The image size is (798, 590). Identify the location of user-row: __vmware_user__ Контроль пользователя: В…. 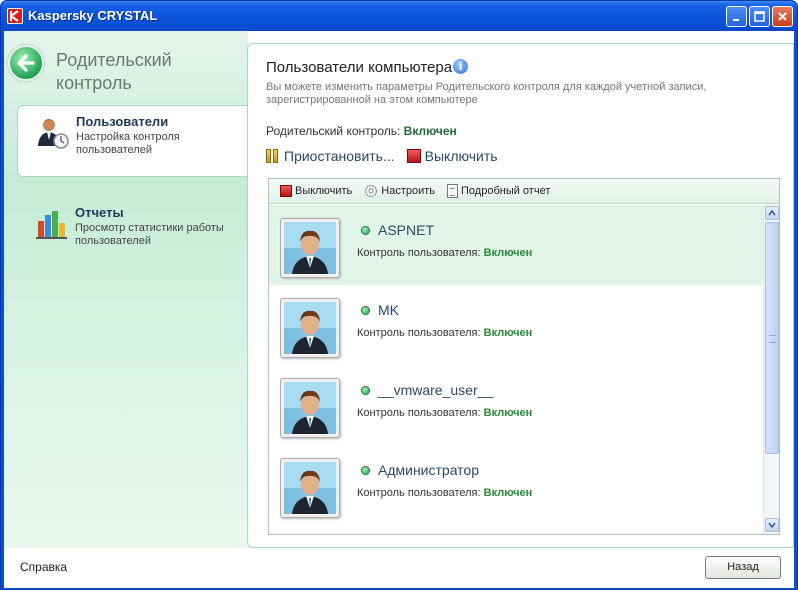
(516, 405).